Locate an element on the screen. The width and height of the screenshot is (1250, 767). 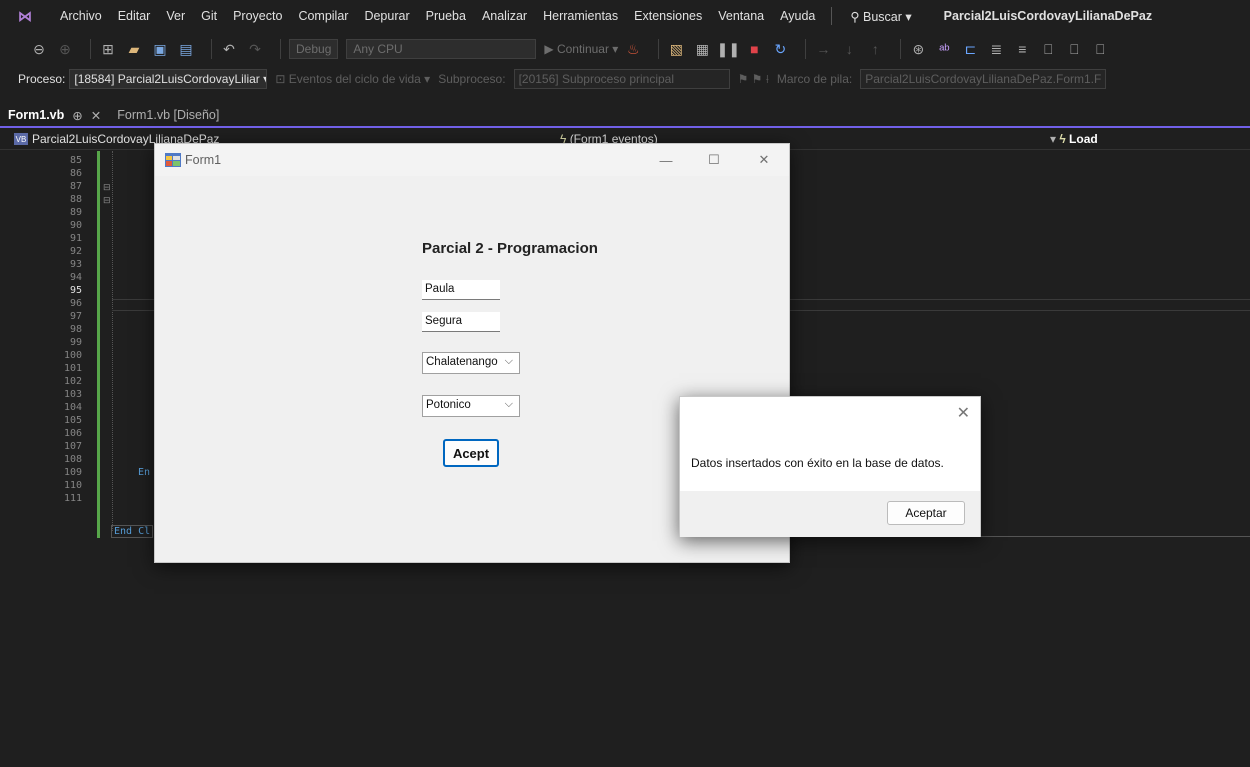
chevron-down-icon: ▾ is located at coordinates (906, 16).